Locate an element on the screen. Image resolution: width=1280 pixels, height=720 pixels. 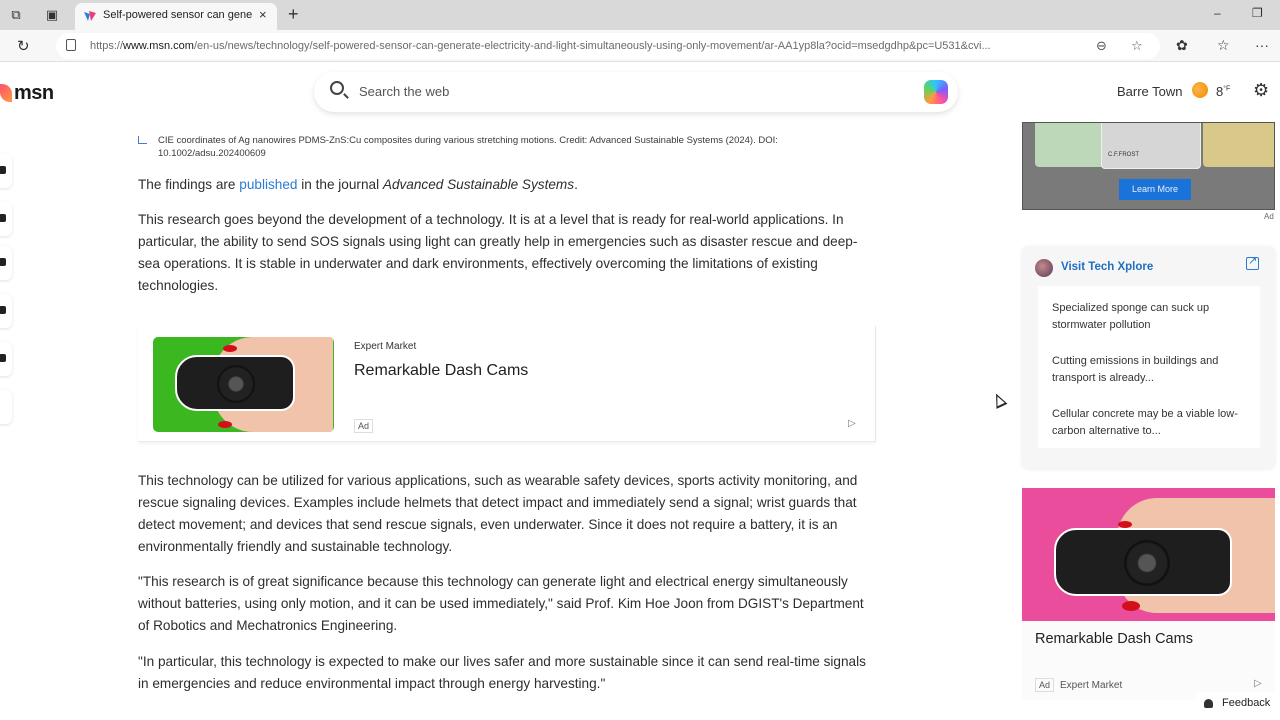
right-ad-banner: C.F.FROST Learn More is located at coordinates (1148, 166).